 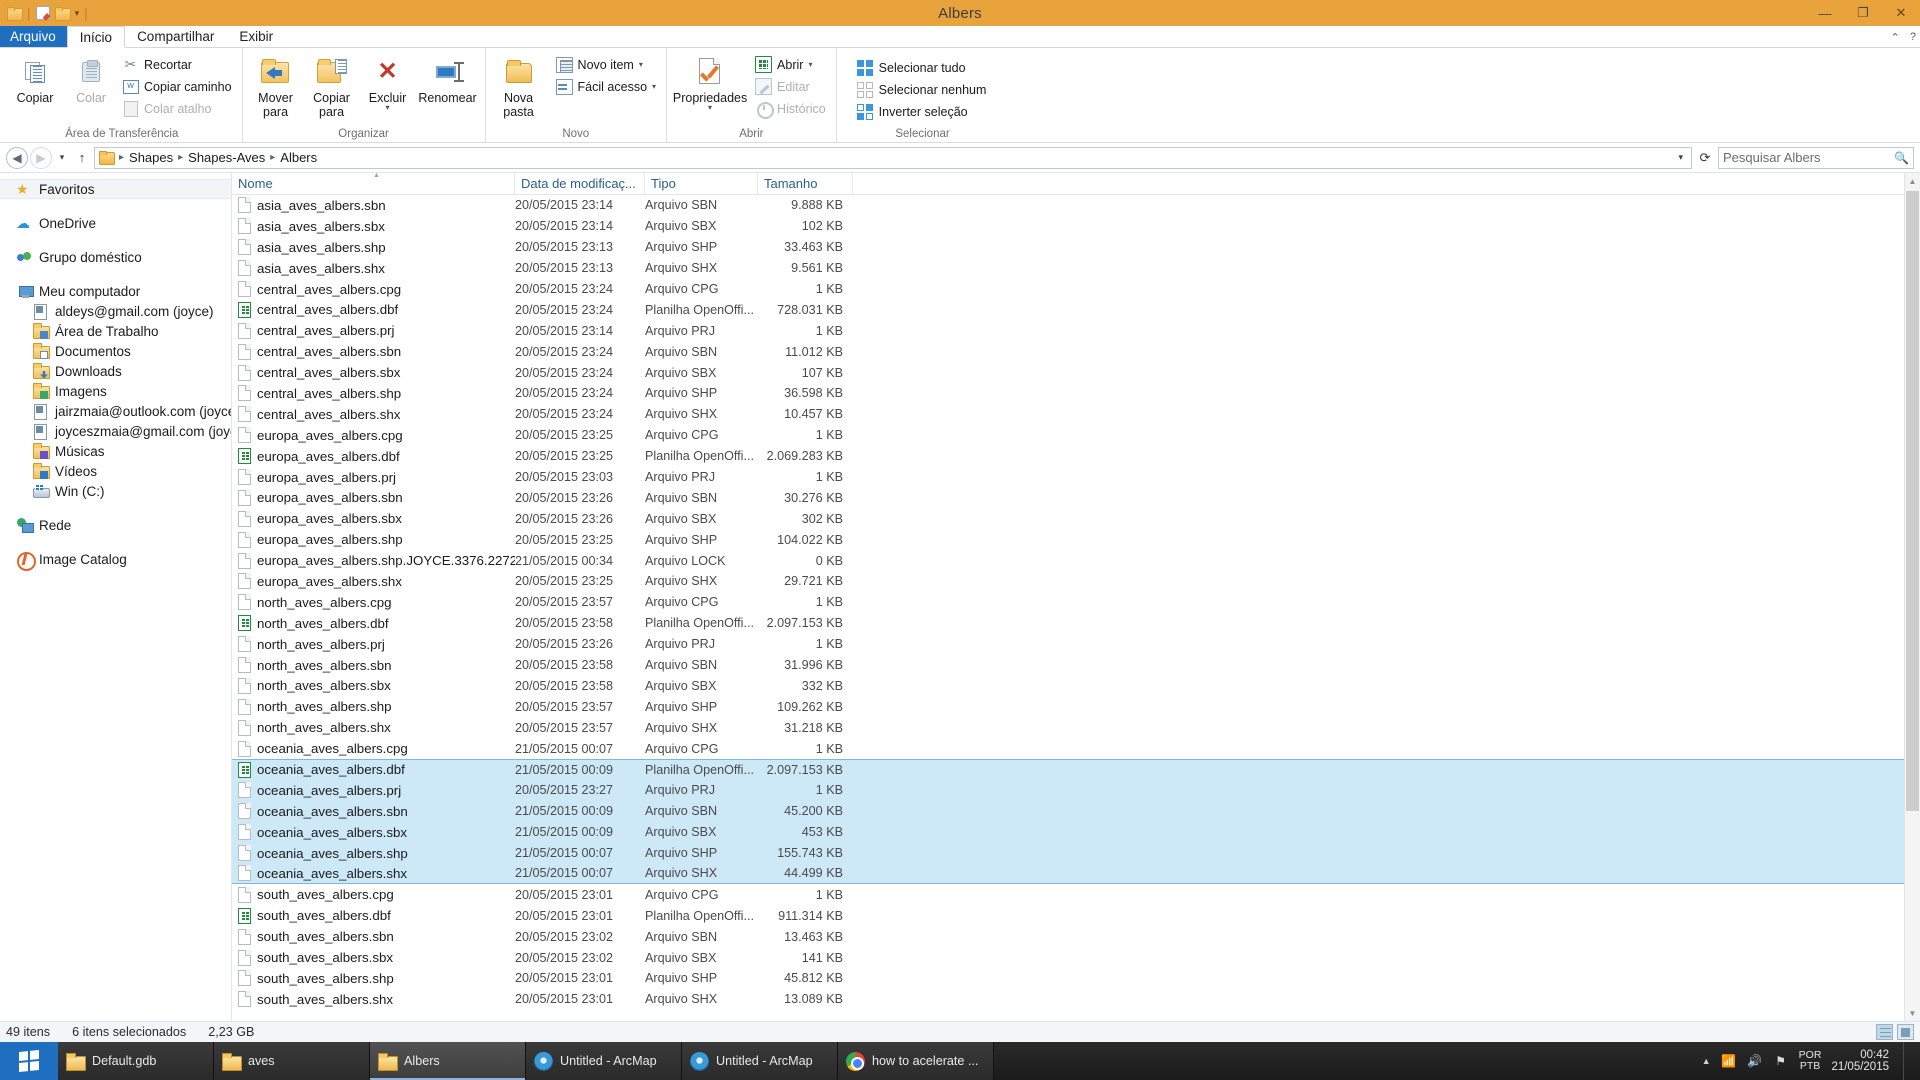 I want to click on scroll-down-icon: ▼, so click(x=1912, y=1013).